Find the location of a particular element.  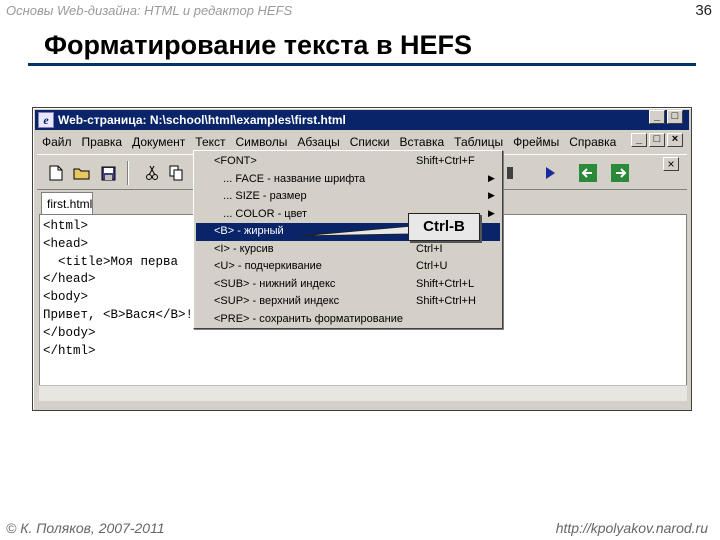

slide-number: 36 is located at coordinates (703, 10).